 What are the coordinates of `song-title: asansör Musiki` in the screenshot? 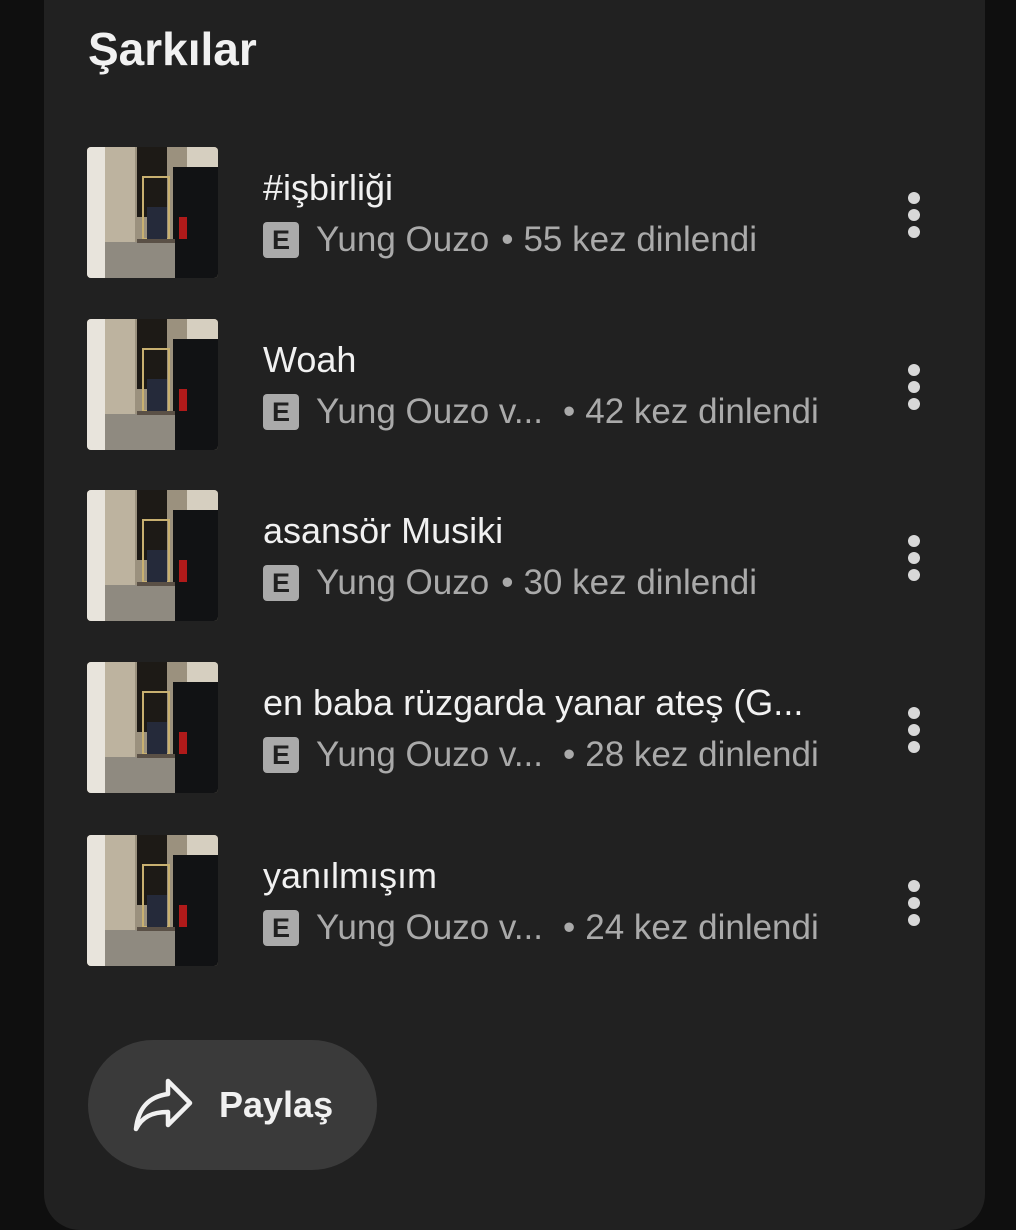 It's located at (383, 530).